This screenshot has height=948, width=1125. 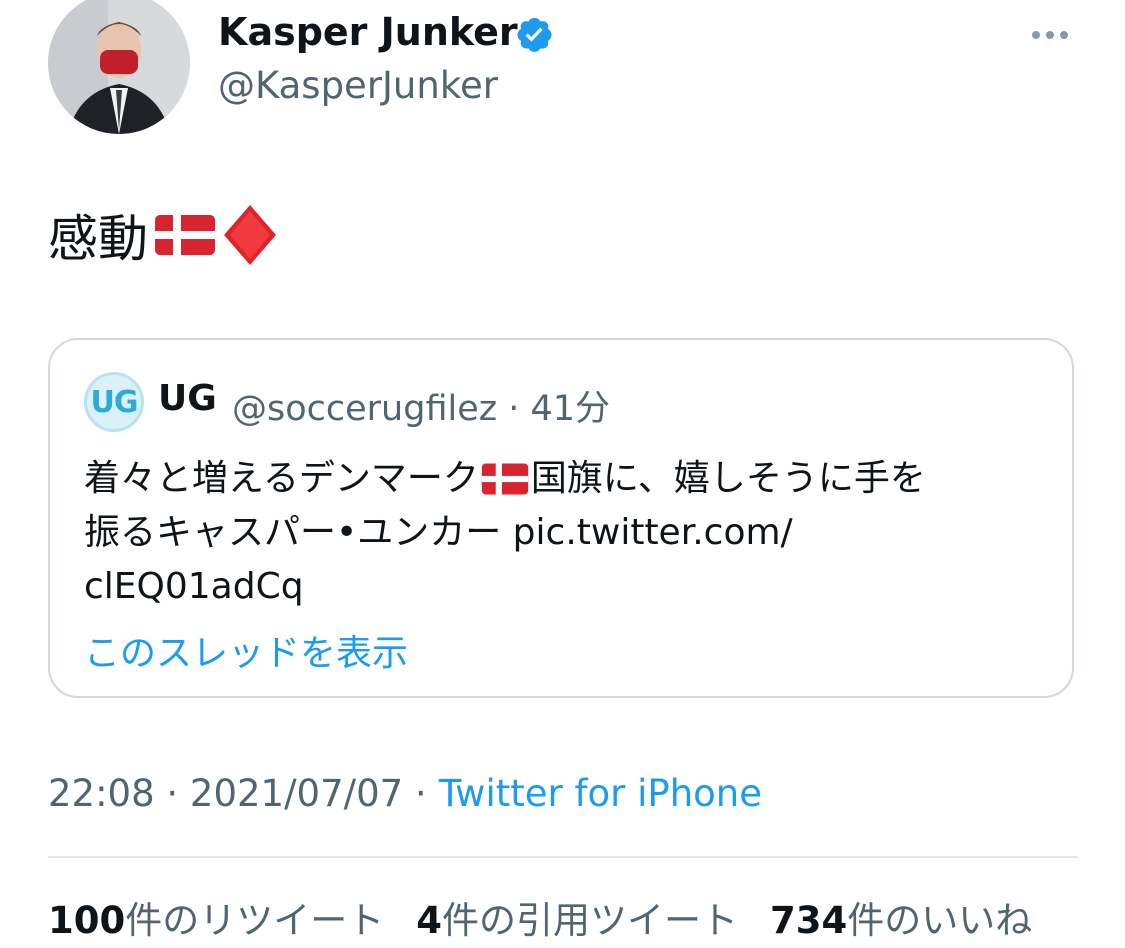 What do you see at coordinates (87, 920) in the screenshot?
I see `retweets-count: 100` at bounding box center [87, 920].